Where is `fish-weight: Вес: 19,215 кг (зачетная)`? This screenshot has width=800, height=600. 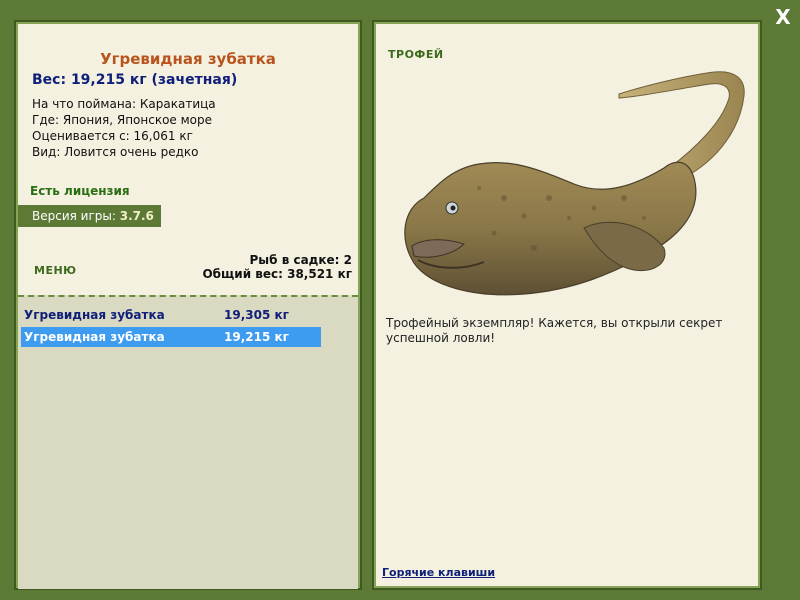
fish-weight: Вес: 19,215 кг (зачетная) is located at coordinates (135, 80).